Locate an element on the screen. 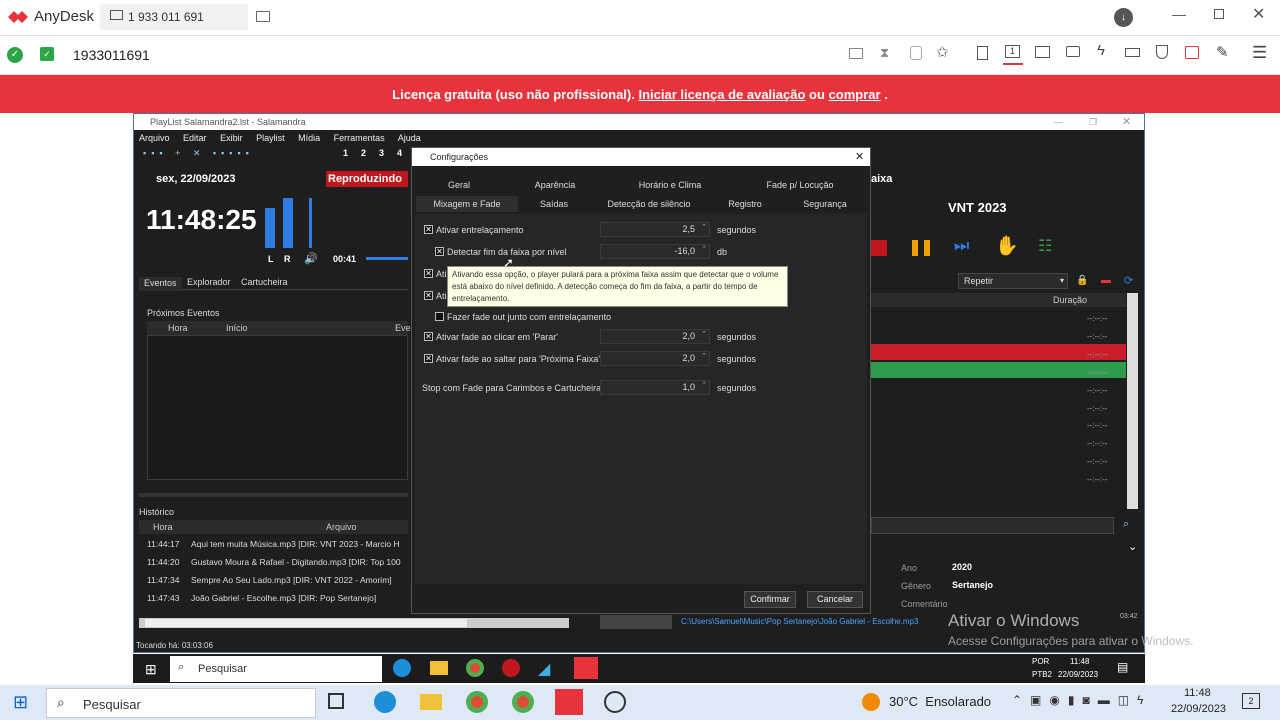  splitter is located at coordinates (273, 495).